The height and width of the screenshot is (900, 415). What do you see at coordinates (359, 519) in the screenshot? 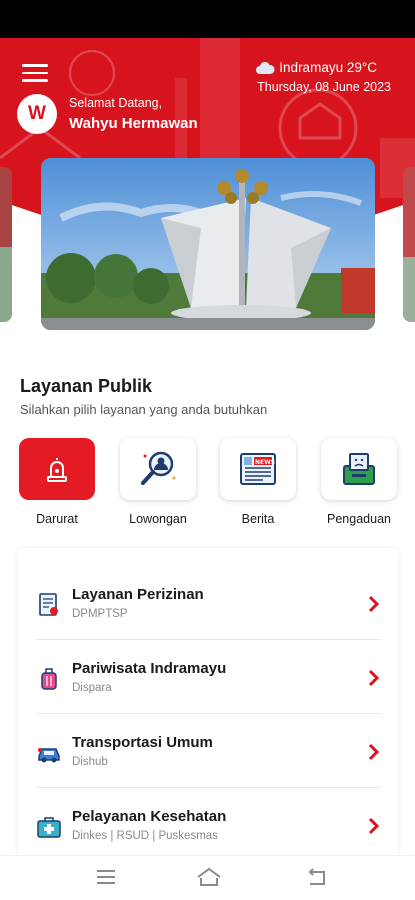
I see `service-label: Pengaduan` at bounding box center [359, 519].